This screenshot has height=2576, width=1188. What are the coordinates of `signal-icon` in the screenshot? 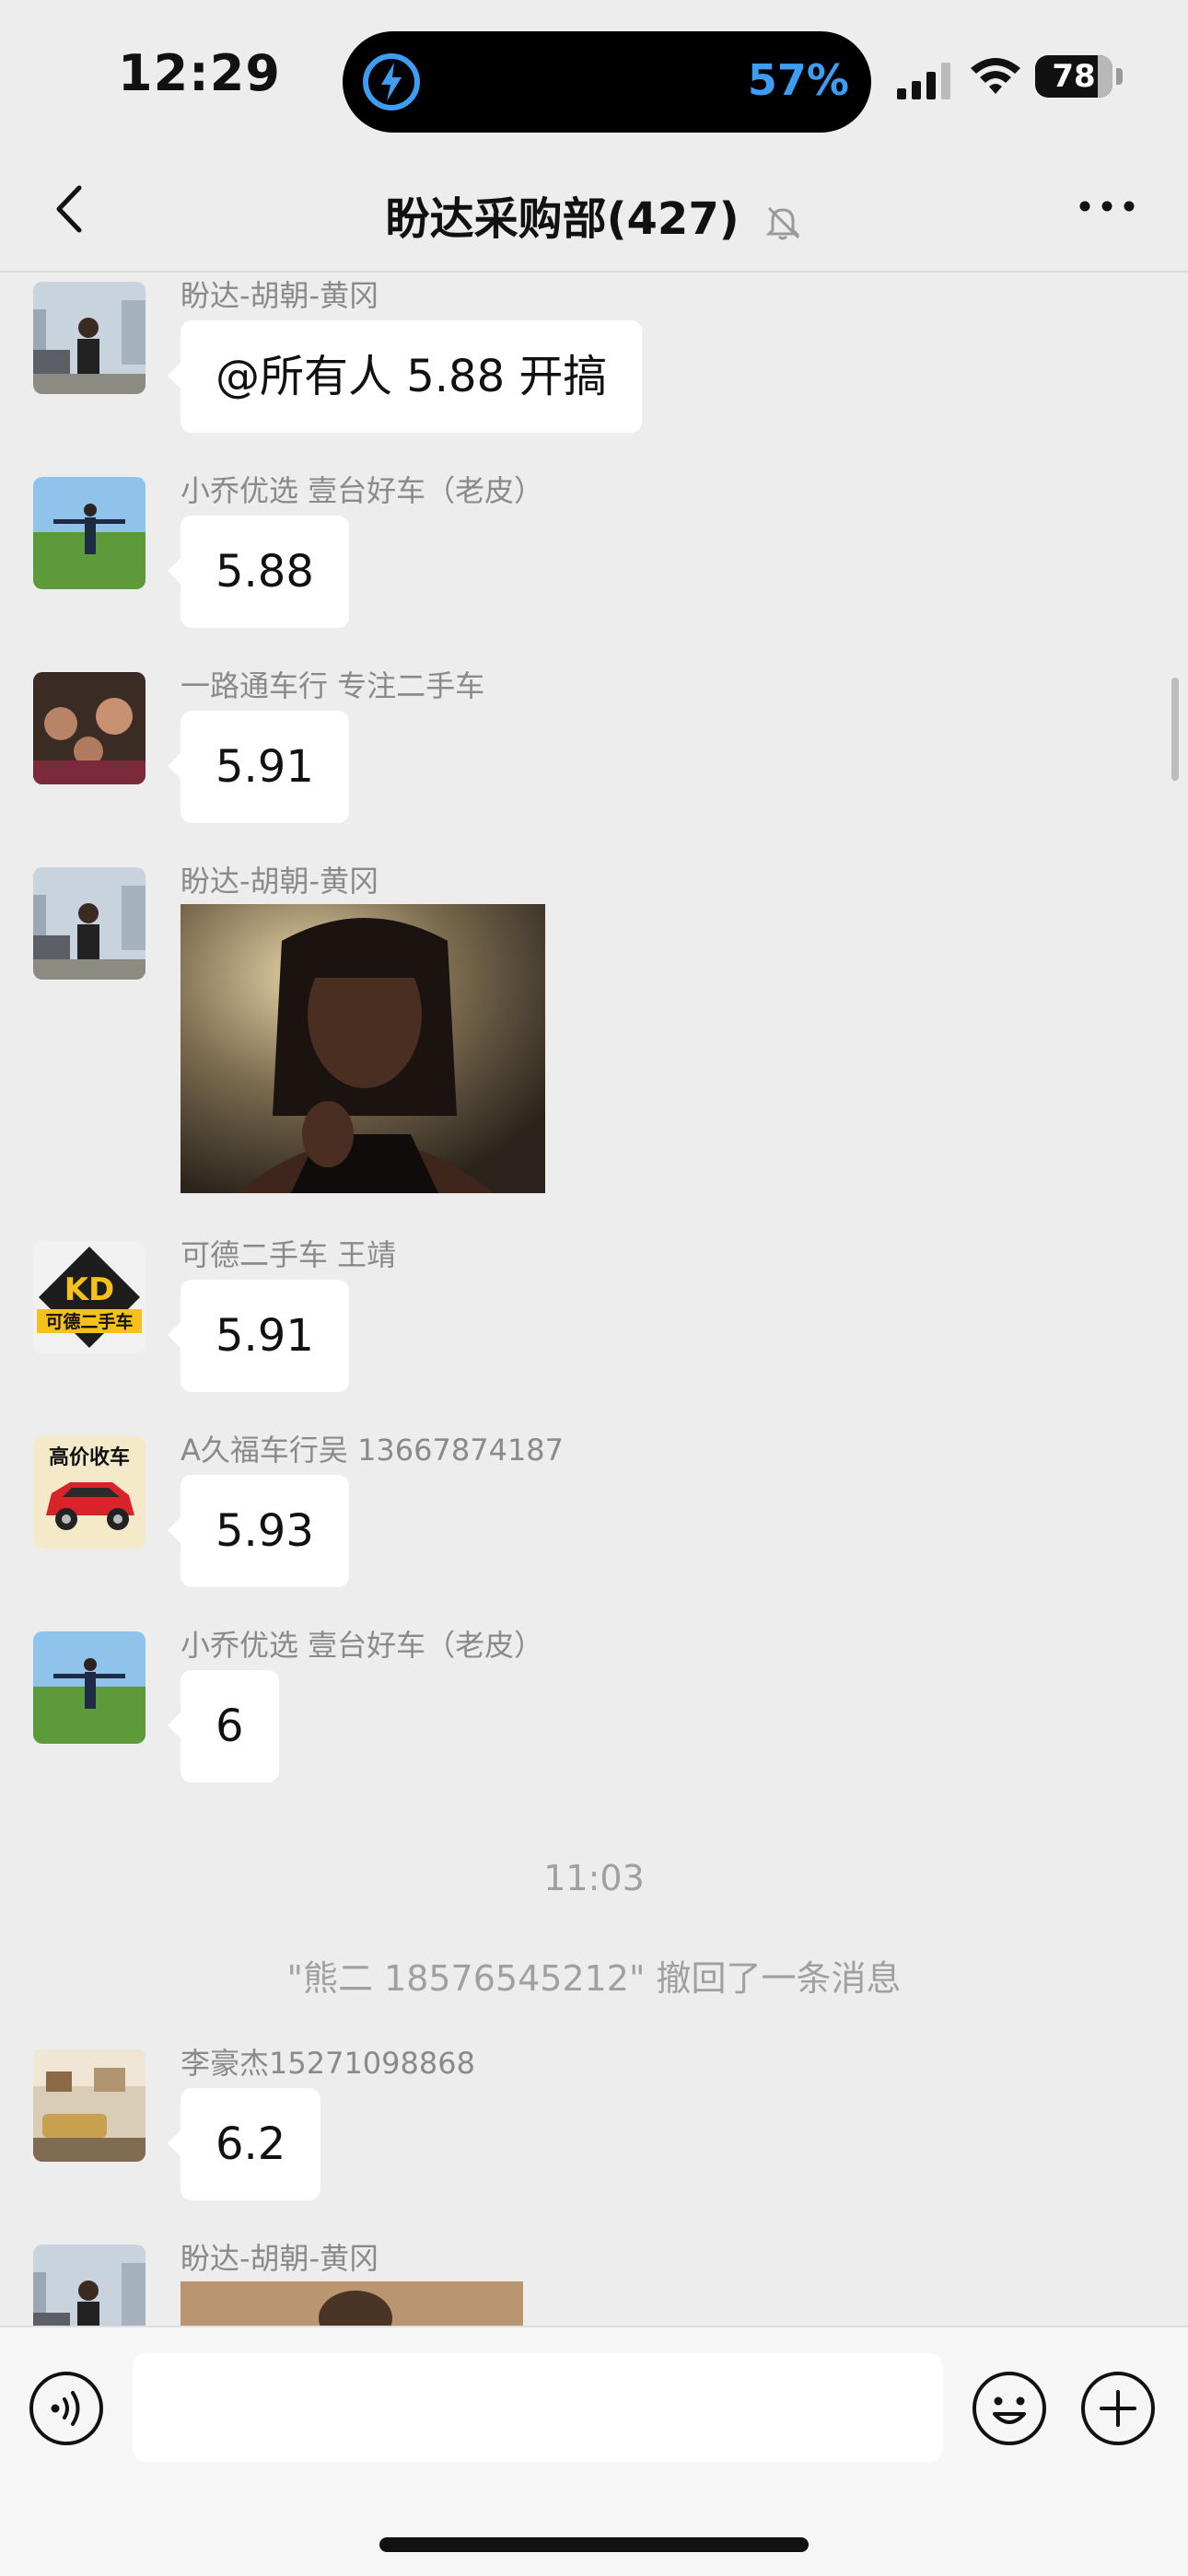 It's located at (923, 81).